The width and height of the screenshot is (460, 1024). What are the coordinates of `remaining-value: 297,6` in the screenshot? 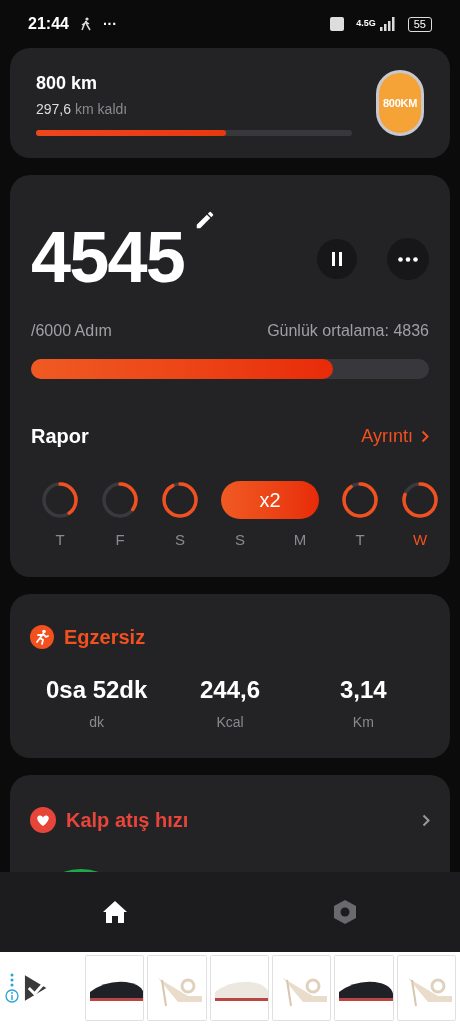 It's located at (54, 109).